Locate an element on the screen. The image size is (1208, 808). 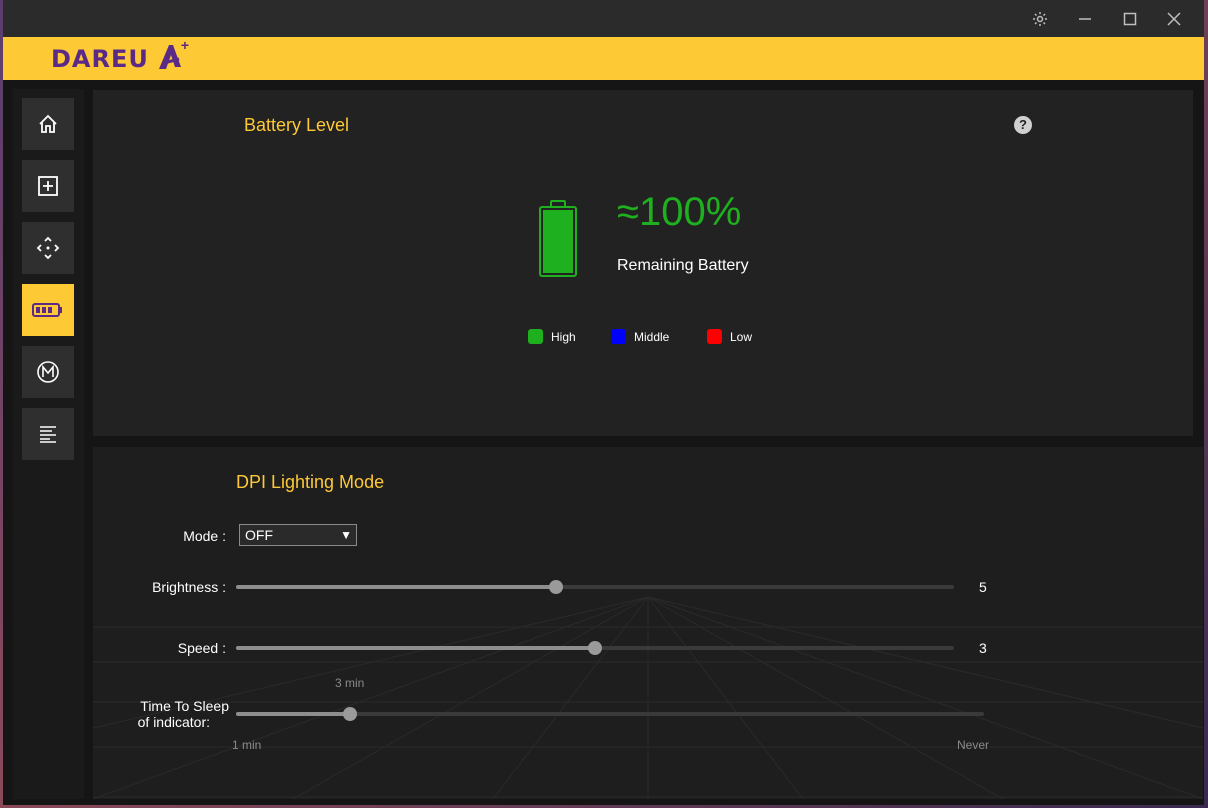
mode-select: OFF ▼ is located at coordinates (298, 535).